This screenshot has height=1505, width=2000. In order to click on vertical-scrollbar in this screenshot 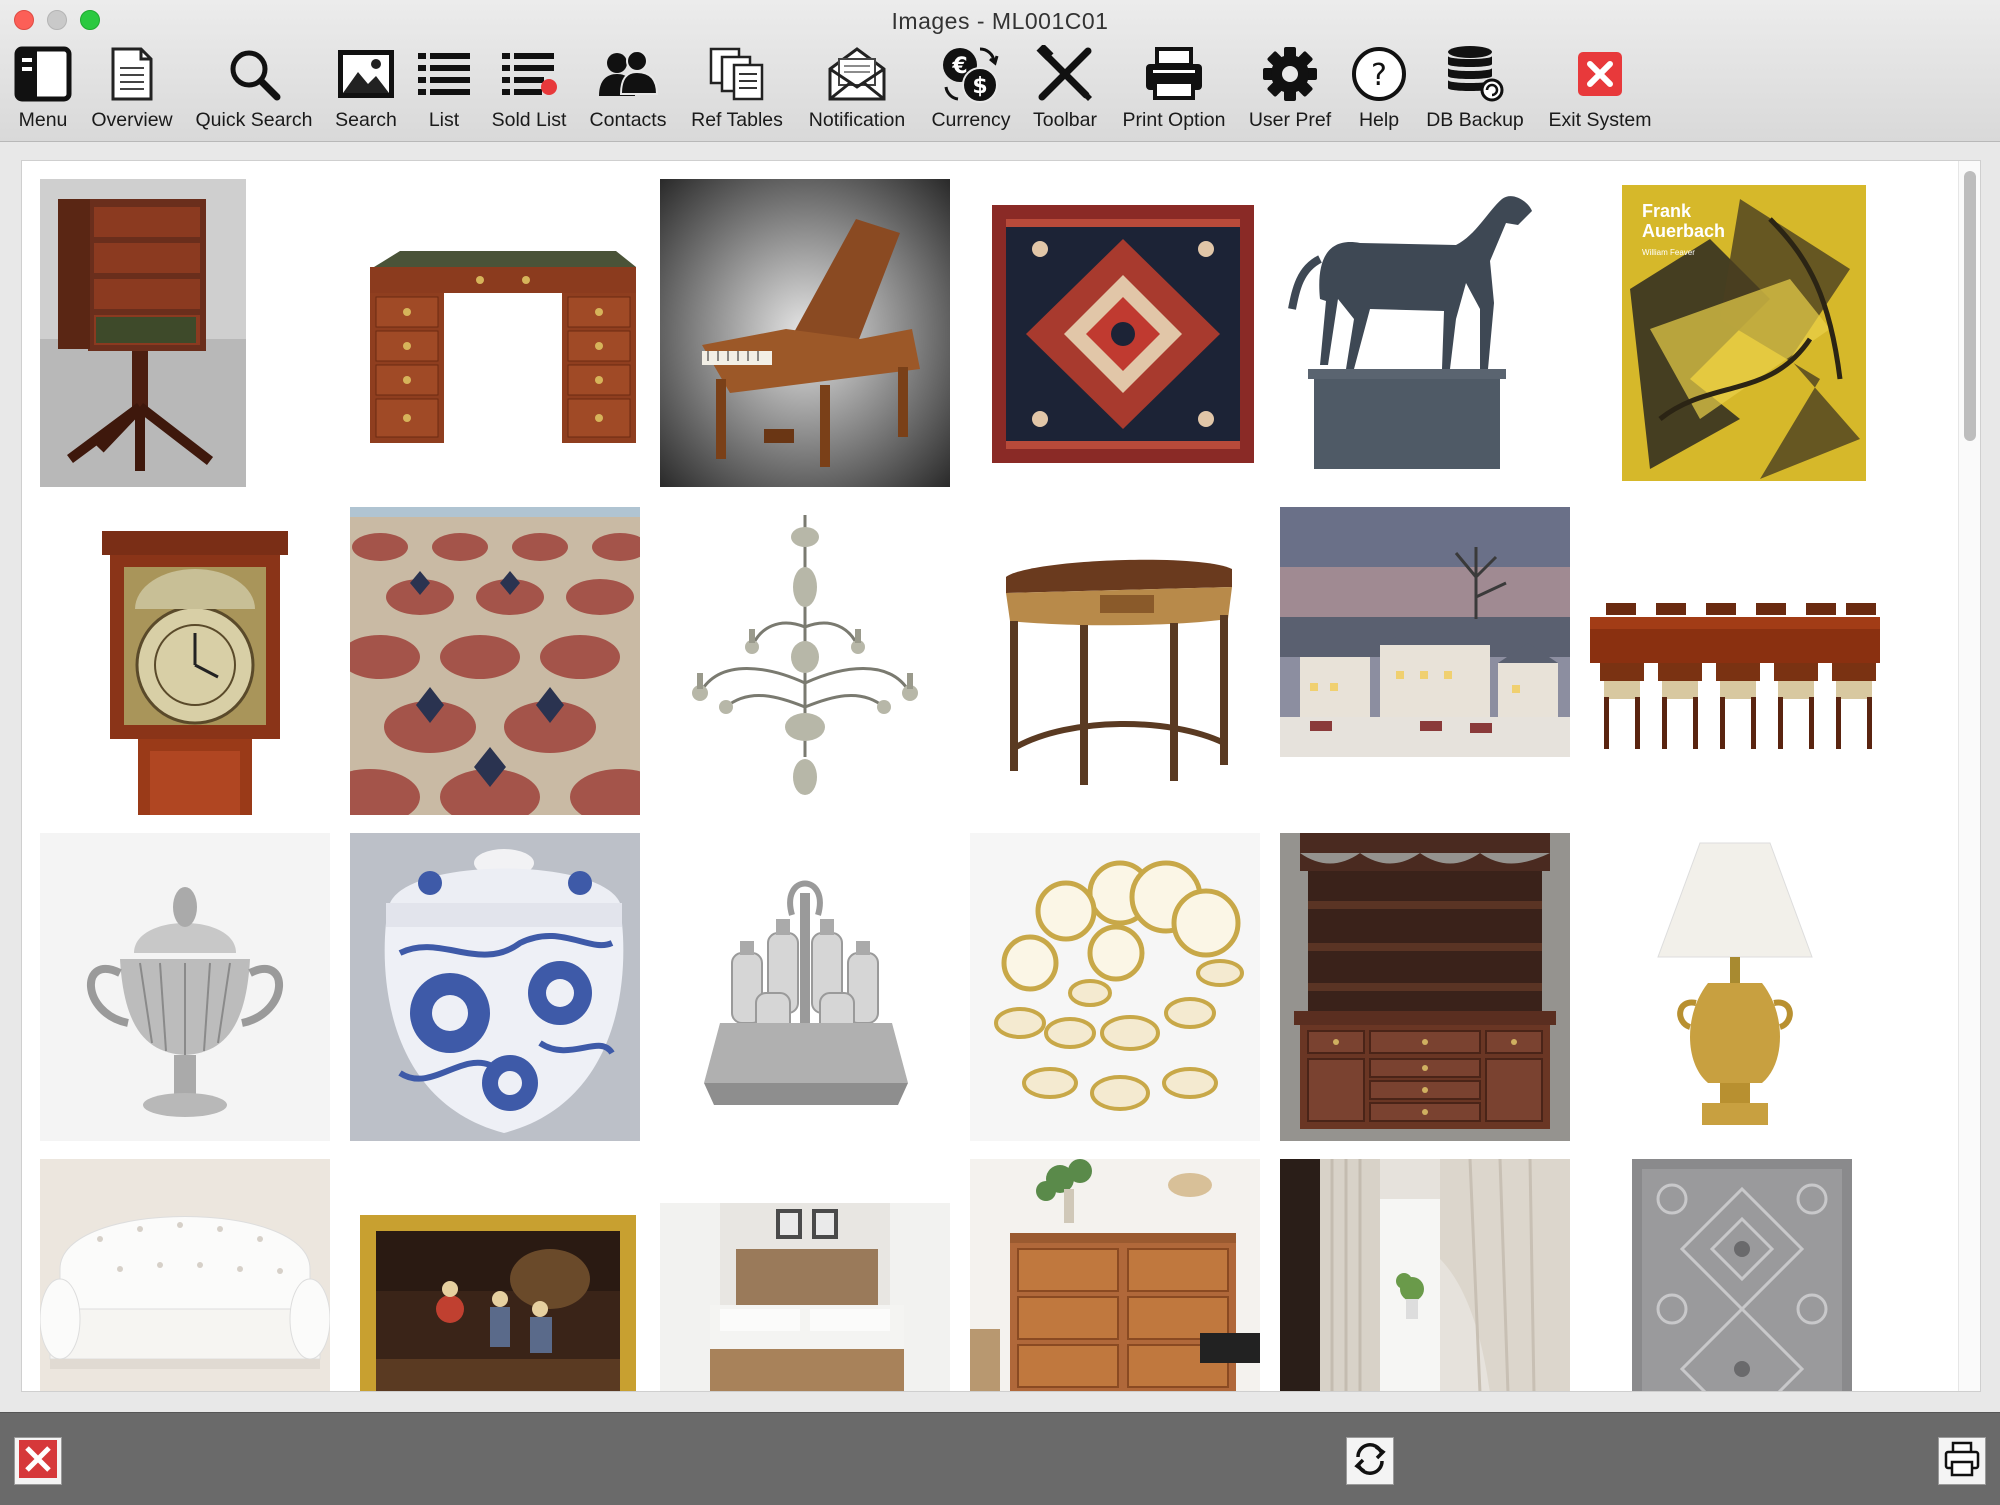, I will do `click(1969, 776)`.